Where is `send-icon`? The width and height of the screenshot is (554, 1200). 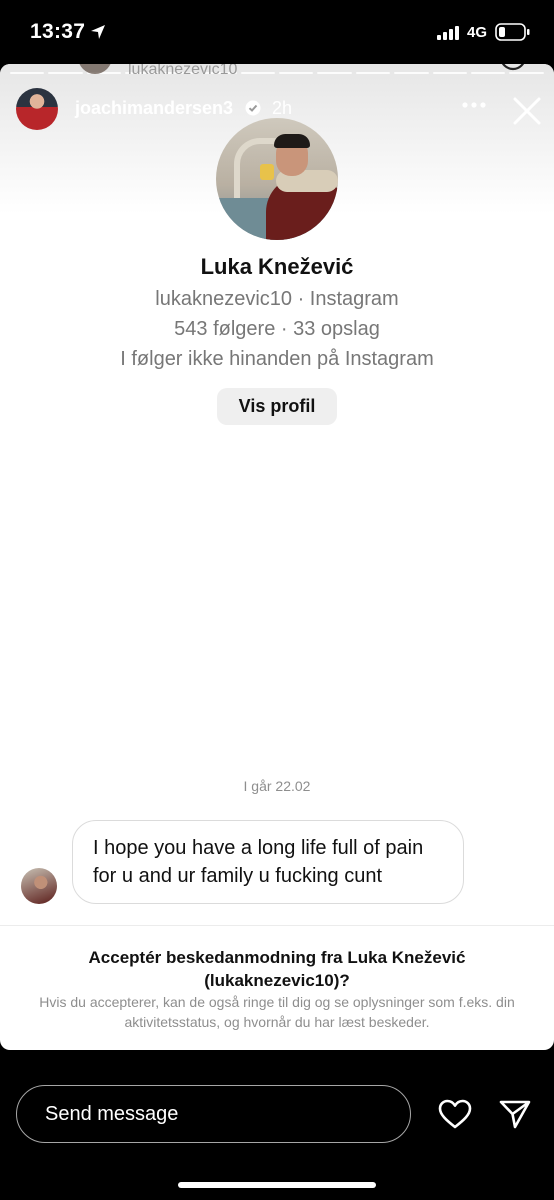
send-icon is located at coordinates (515, 1114).